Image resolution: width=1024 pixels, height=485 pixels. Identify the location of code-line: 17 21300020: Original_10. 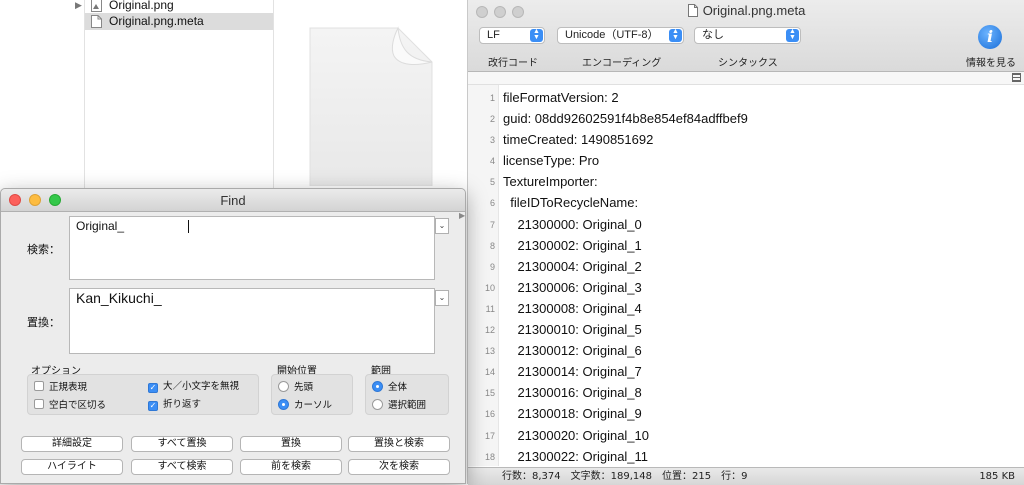
(746, 435).